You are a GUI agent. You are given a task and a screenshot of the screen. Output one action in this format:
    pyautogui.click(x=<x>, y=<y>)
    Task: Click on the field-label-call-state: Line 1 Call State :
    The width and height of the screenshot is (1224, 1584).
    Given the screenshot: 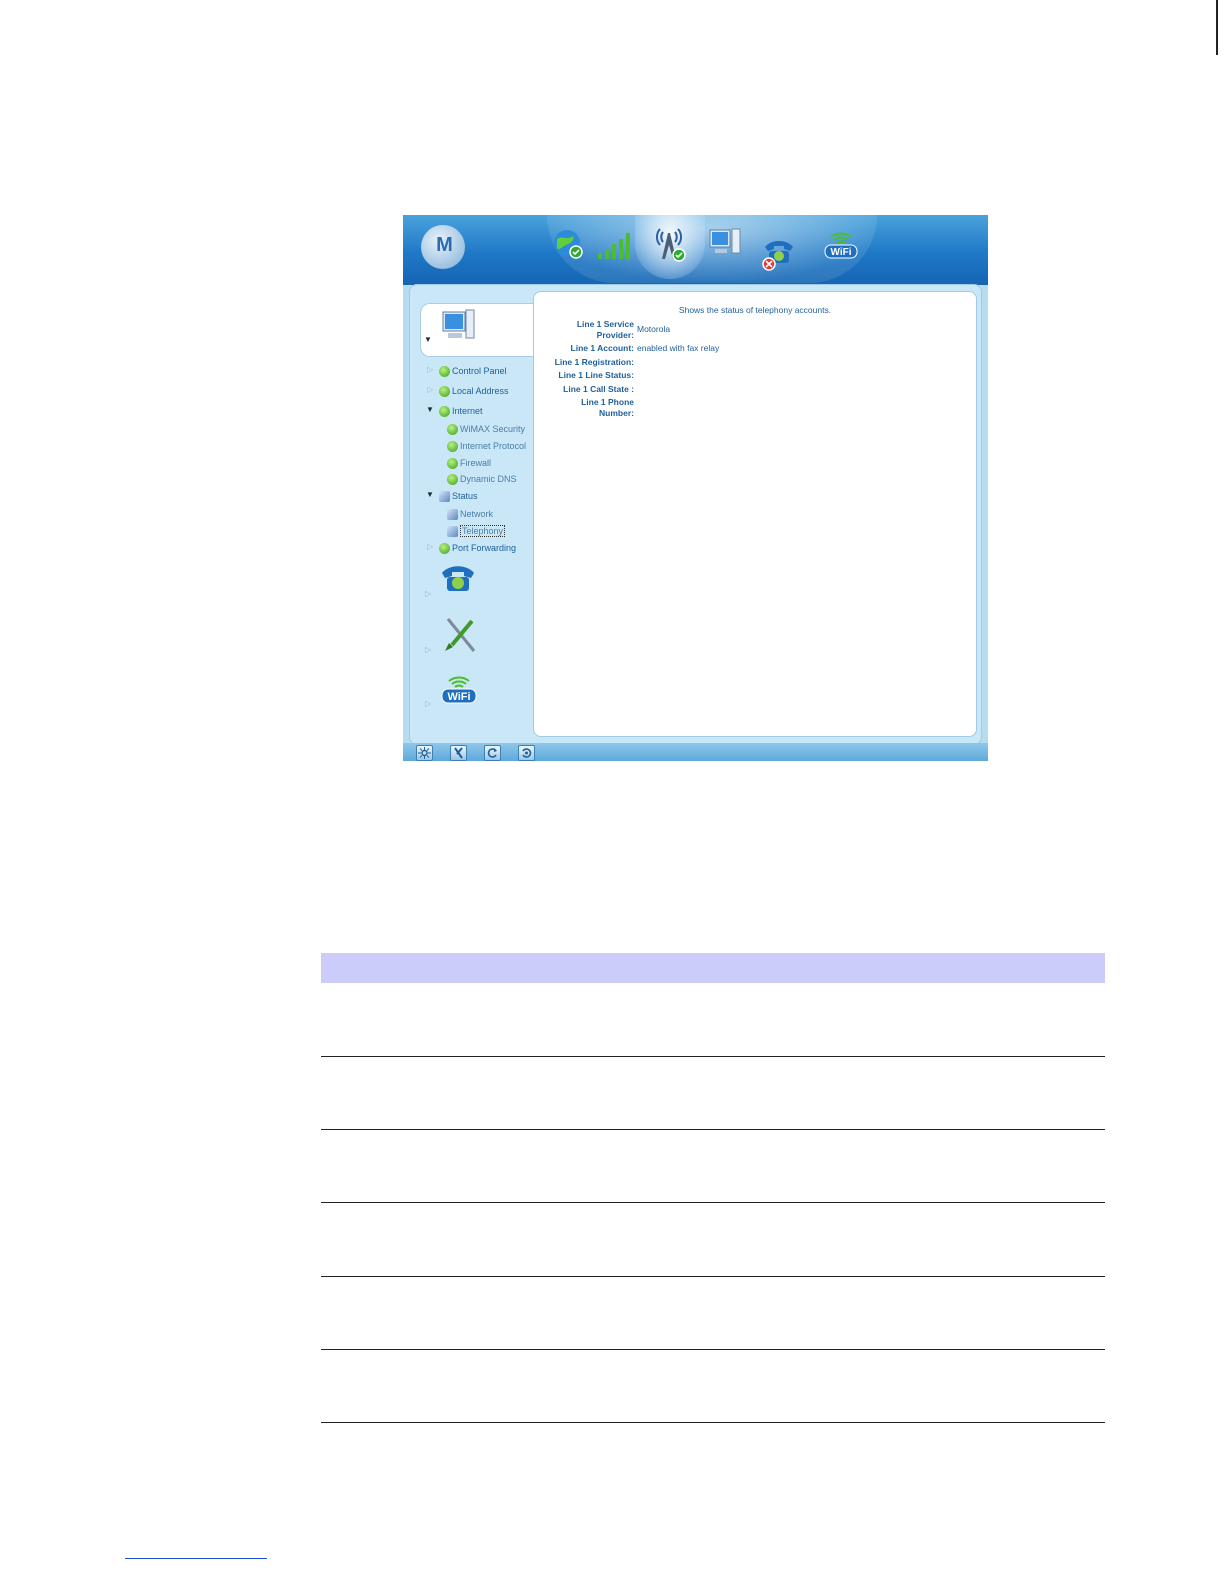 What is the action you would take?
    pyautogui.click(x=598, y=389)
    